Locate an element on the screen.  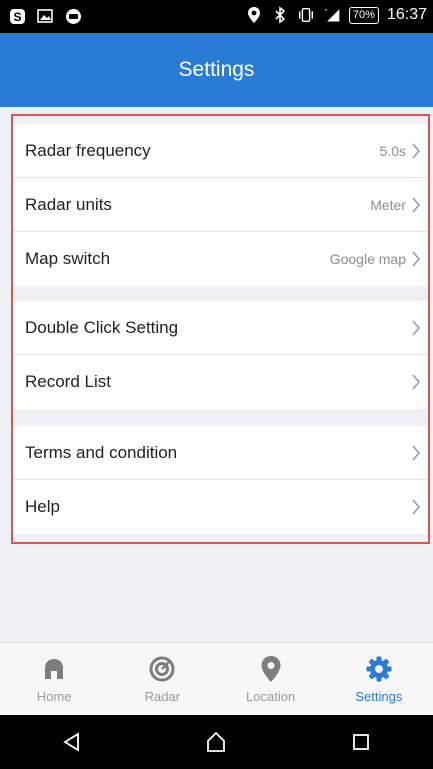
system-nav-bar is located at coordinates (216, 742).